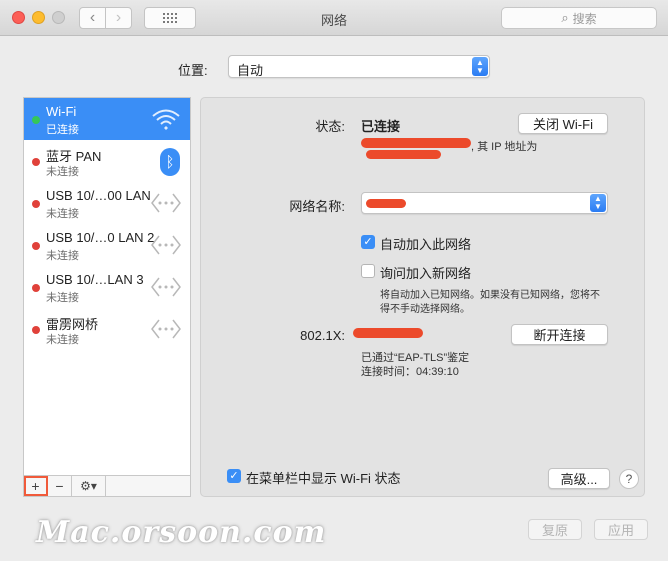 The width and height of the screenshot is (668, 561). Describe the element at coordinates (98, 195) in the screenshot. I see `service-name: USB 10/…00 LAN` at that location.